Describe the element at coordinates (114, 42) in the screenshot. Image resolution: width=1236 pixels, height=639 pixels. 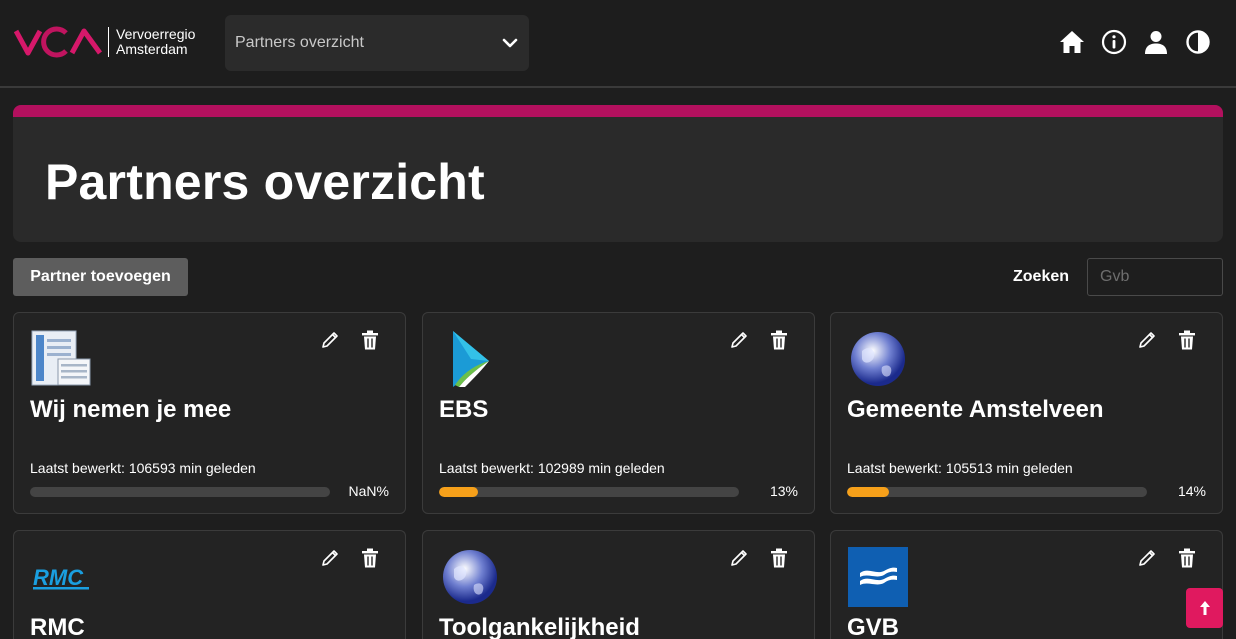
I see `brand-logo: Vervoerregio Amsterdam` at that location.